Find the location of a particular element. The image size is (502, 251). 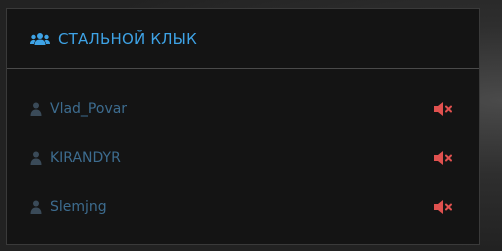

member-name: Vlad_Povar is located at coordinates (89, 109).